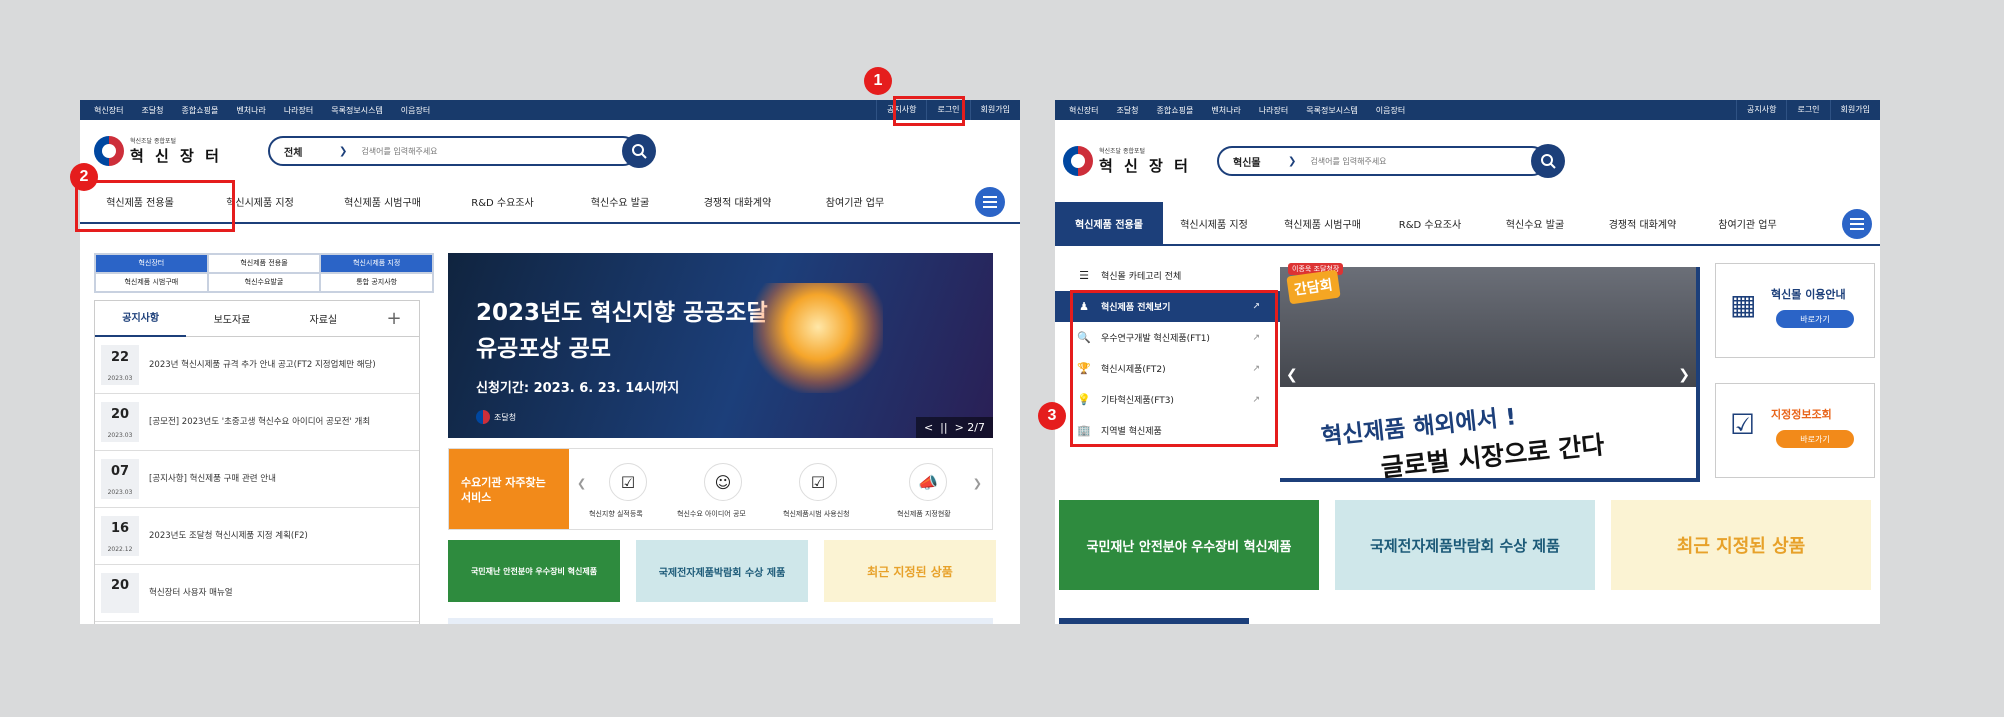  What do you see at coordinates (944, 427) in the screenshot?
I see `pause-icon: ||` at bounding box center [944, 427].